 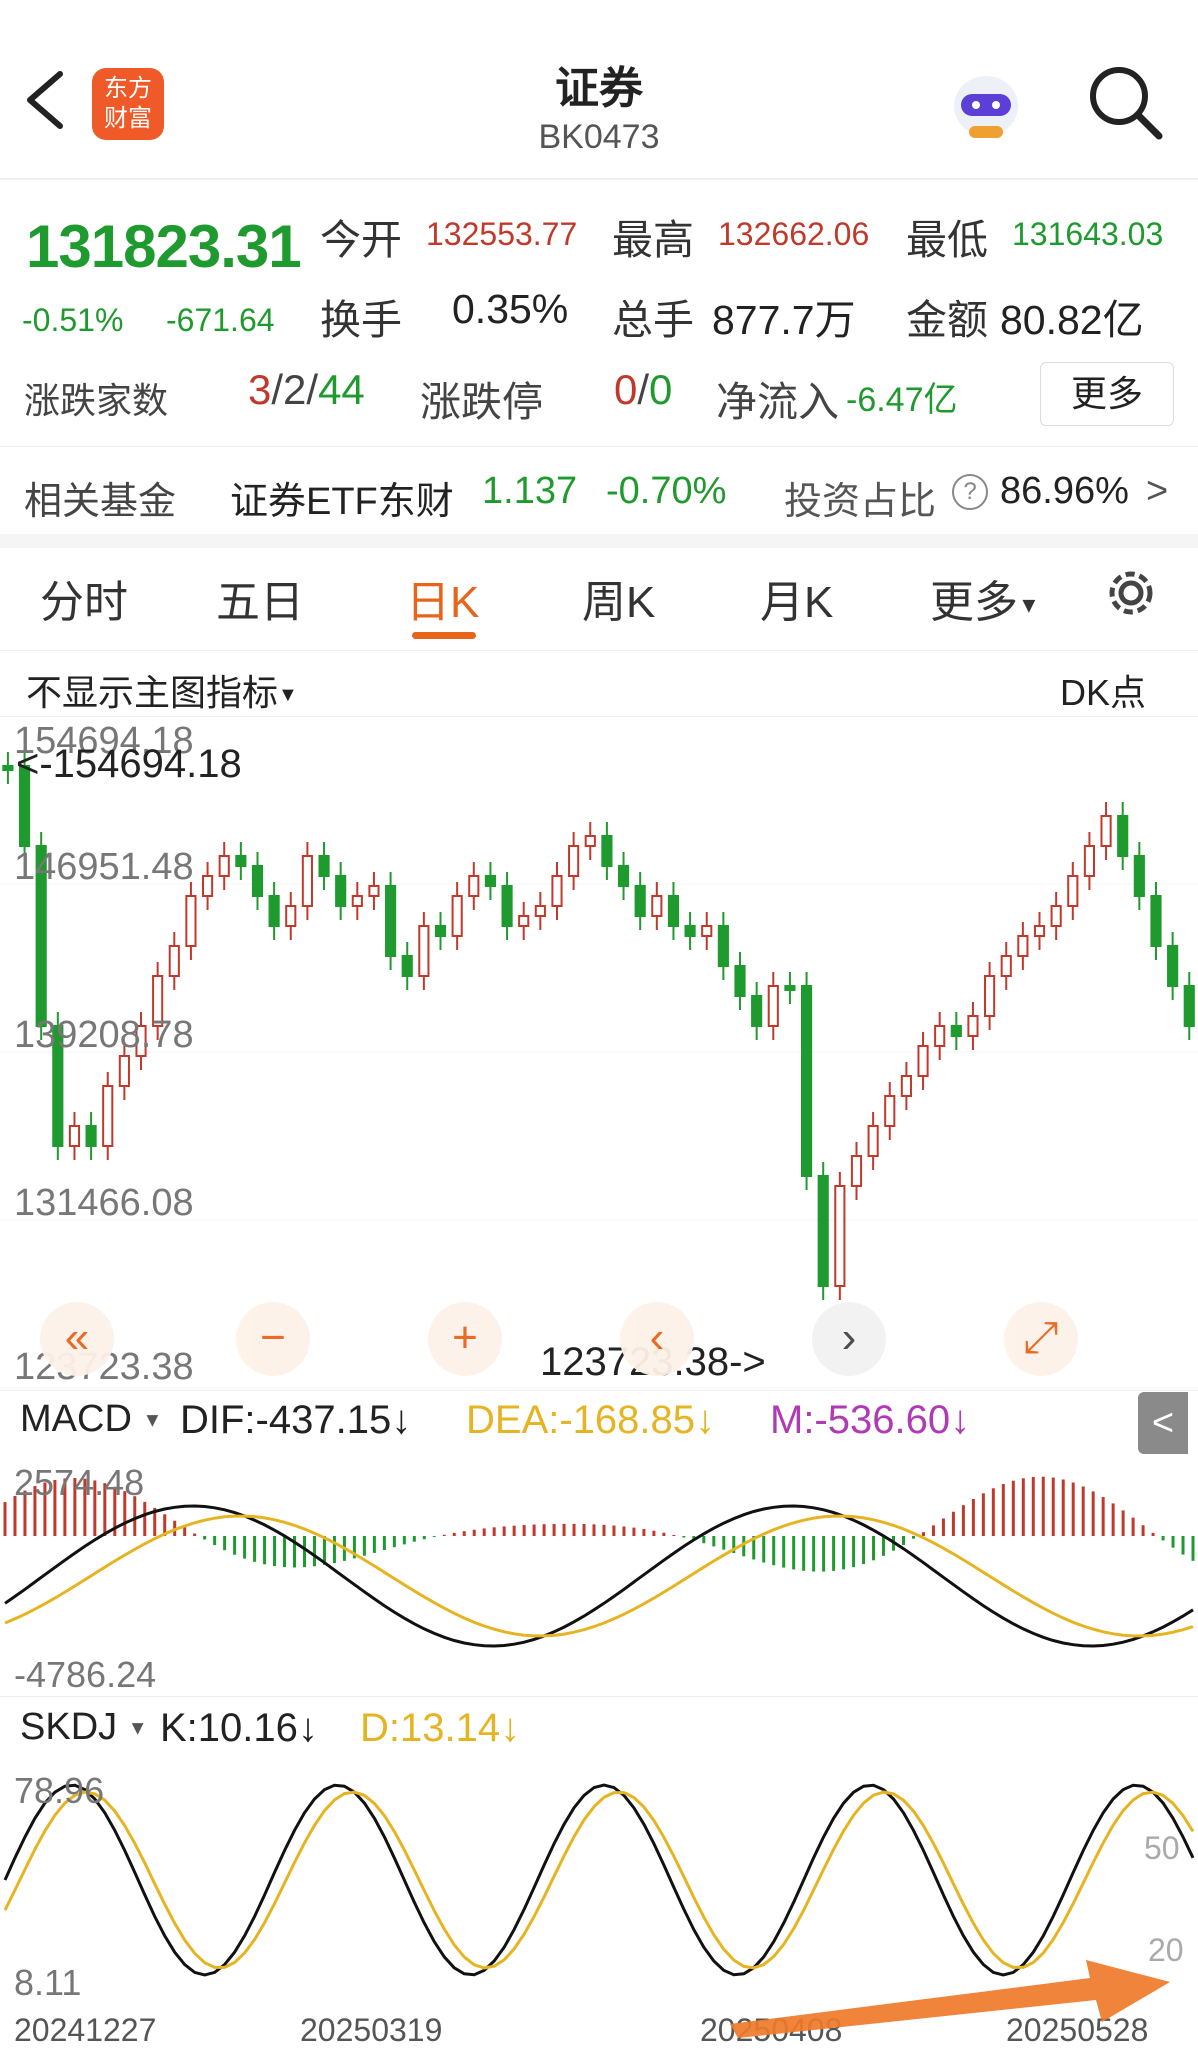 I want to click on skdj-y-bottom: 8.11, so click(x=48, y=1982).